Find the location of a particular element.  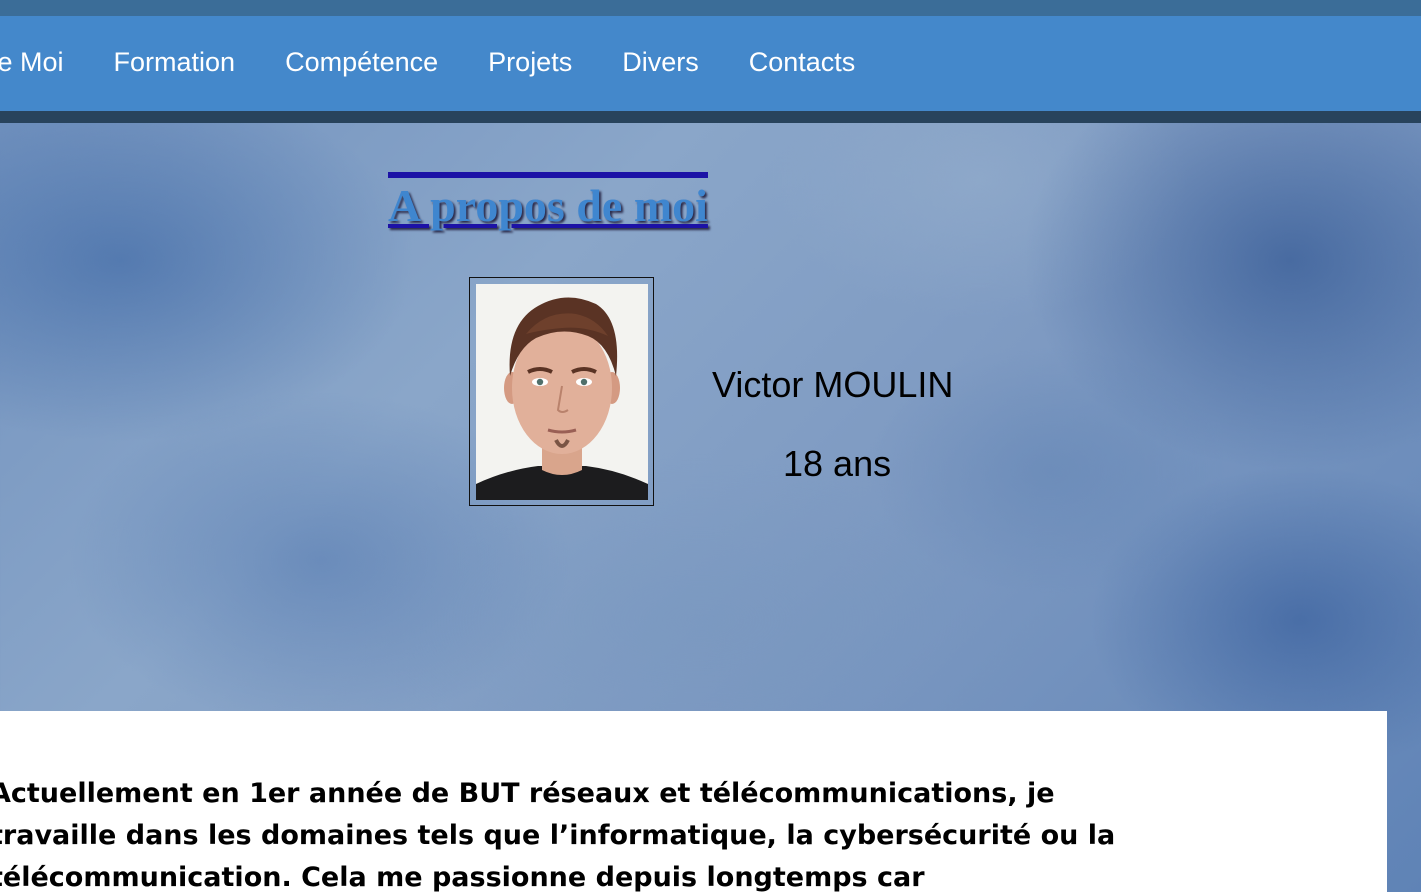

page-title: A propos de moi is located at coordinates (548, 203).